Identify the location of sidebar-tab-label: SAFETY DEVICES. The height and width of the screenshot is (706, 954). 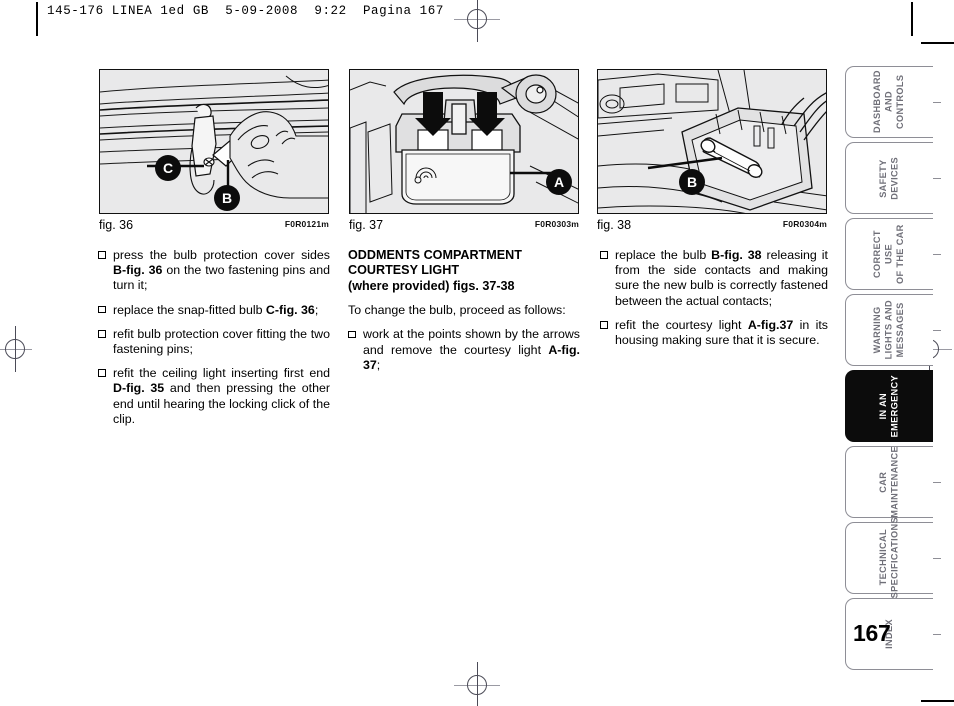
(888, 178).